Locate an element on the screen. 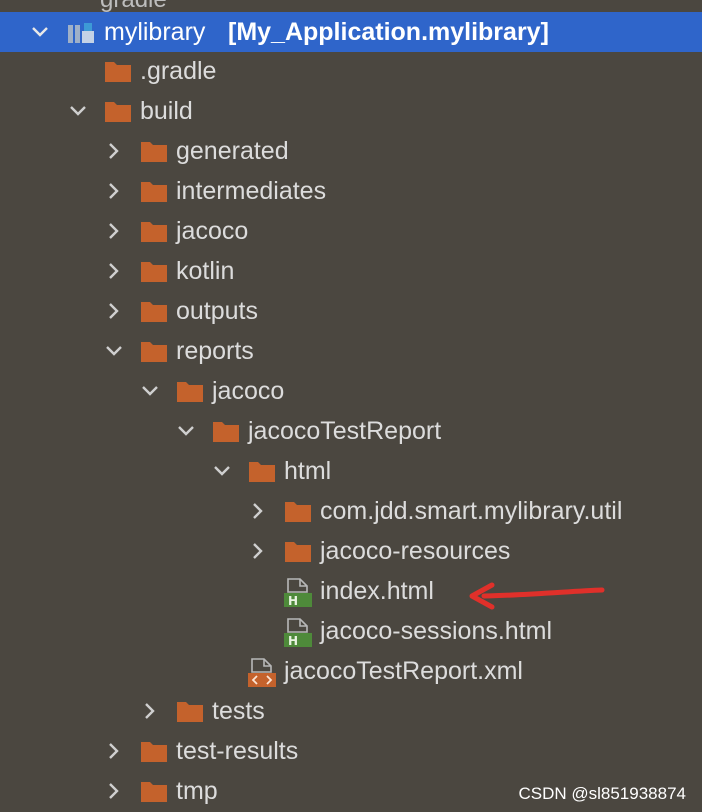  tree-row-jacoco-sessions-html: H jacoco-sessions.html is located at coordinates (351, 631).